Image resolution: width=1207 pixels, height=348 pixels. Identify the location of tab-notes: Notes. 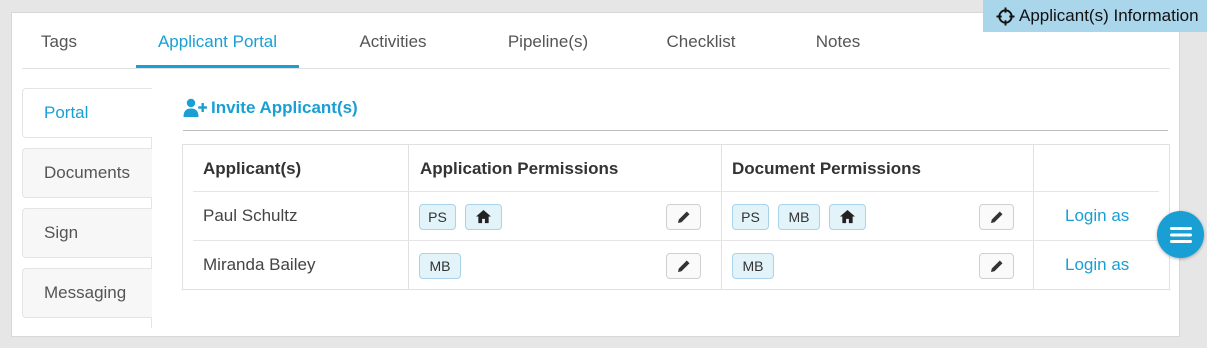
(838, 46).